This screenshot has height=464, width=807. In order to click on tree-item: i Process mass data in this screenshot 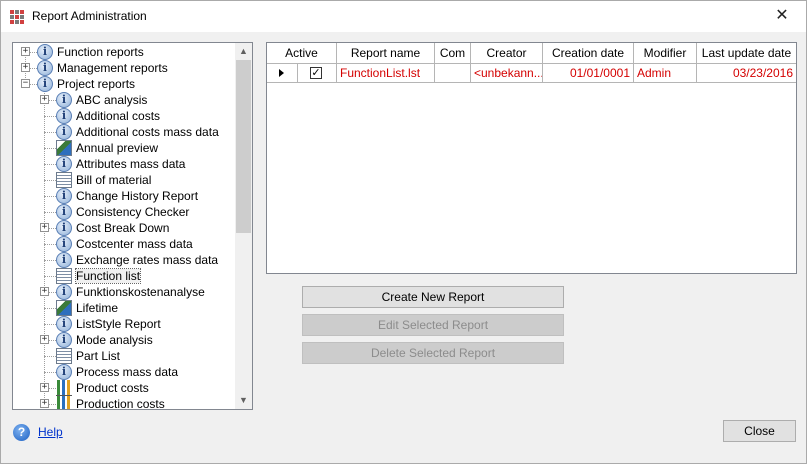, I will do `click(124, 372)`.